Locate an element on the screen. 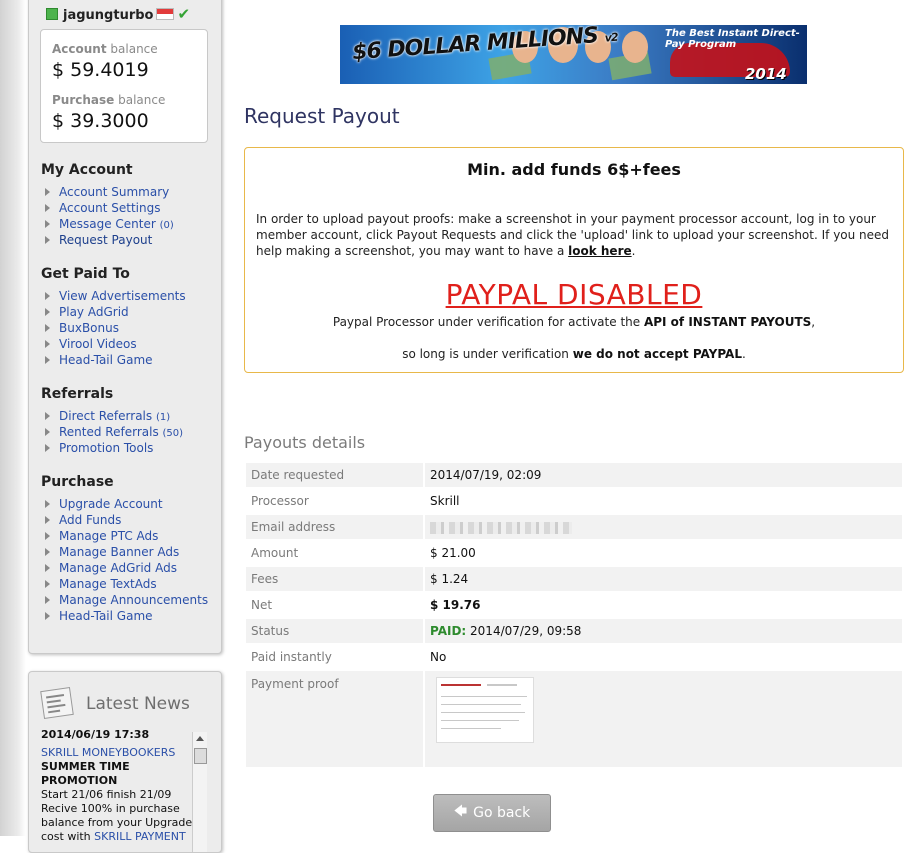  news-scrollbar is located at coordinates (199, 792).